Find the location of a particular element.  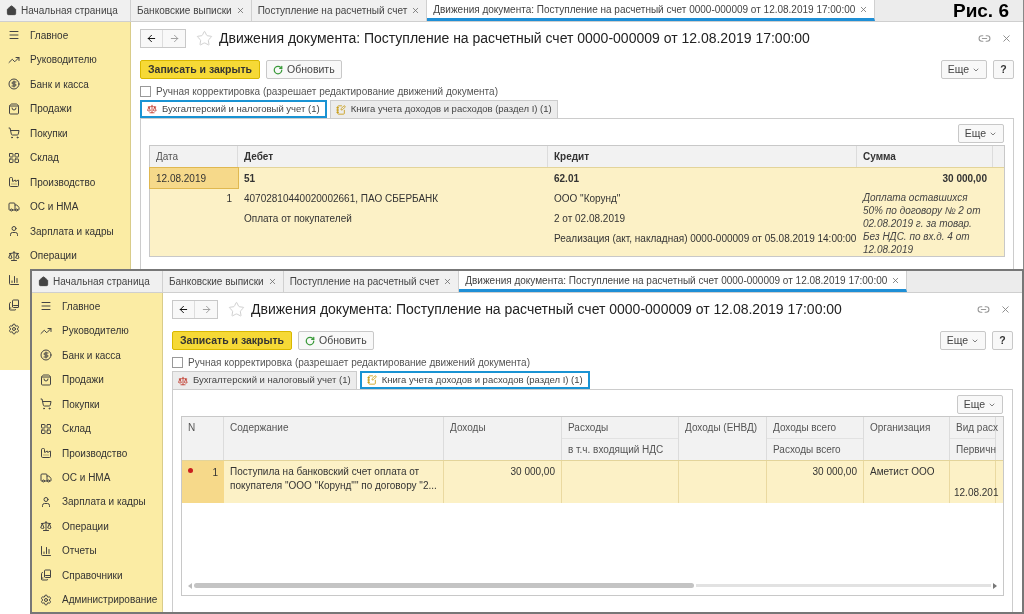

grid-icon is located at coordinates (14, 157).